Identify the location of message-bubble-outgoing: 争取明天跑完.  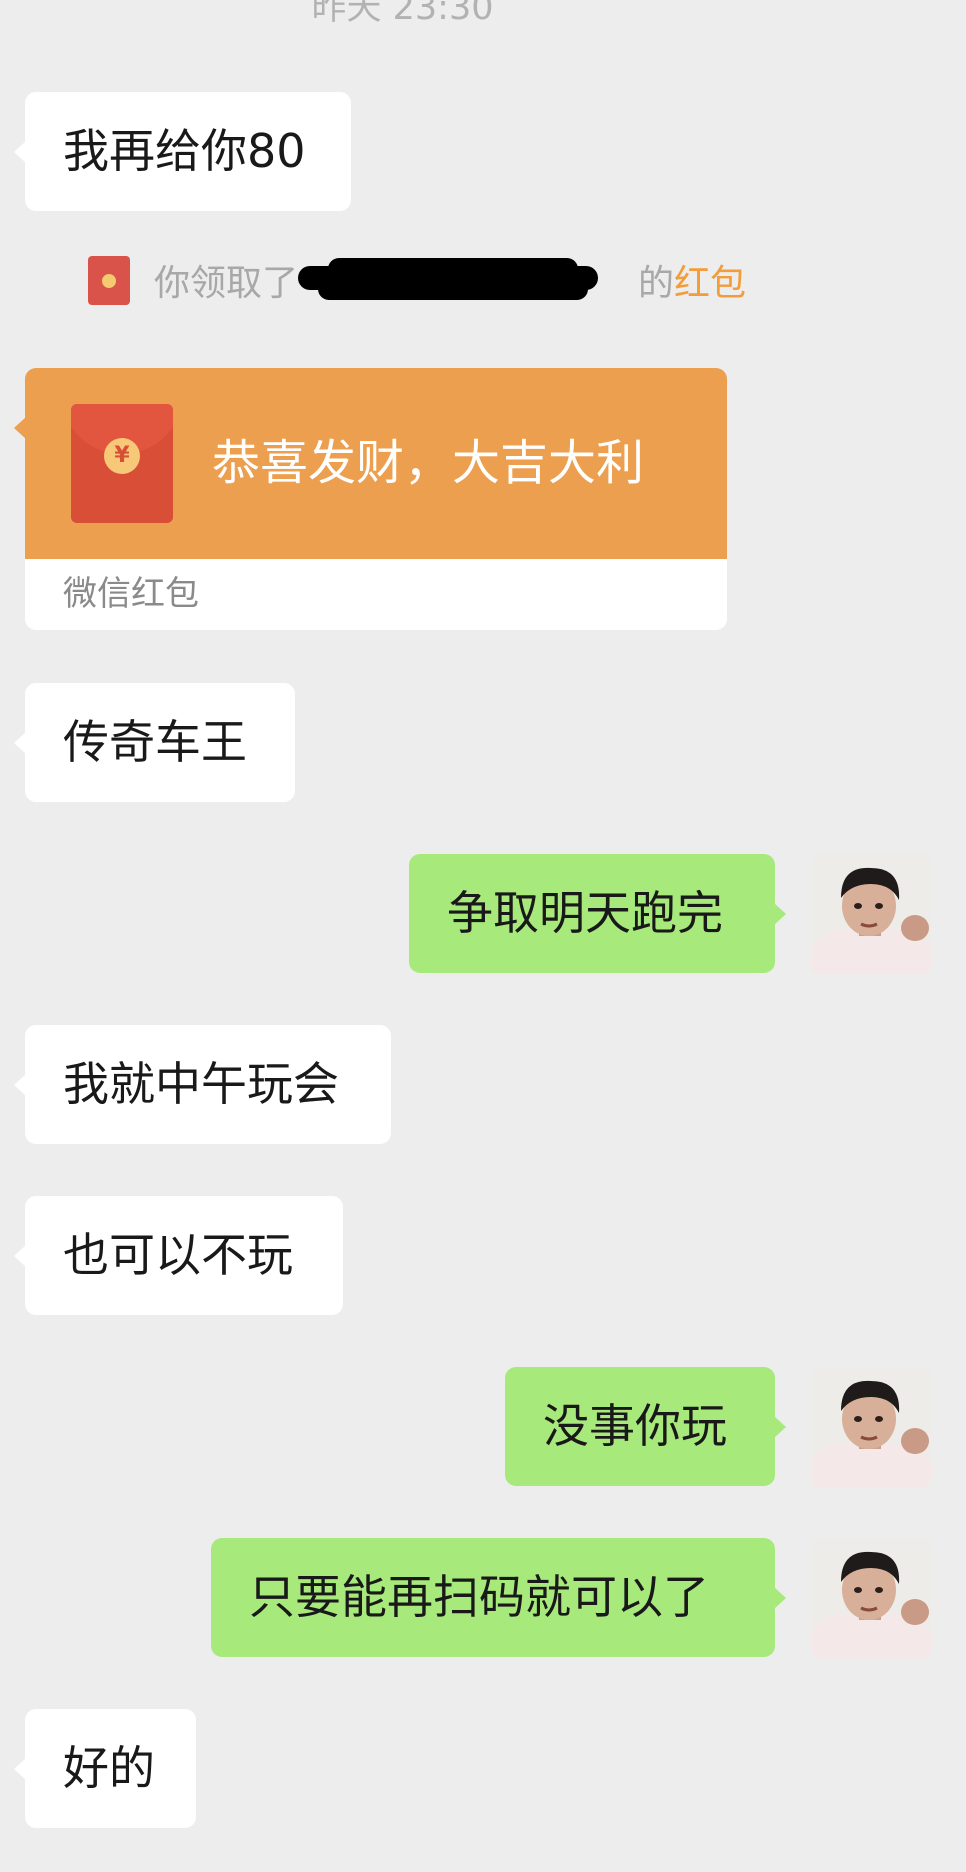
(597, 913).